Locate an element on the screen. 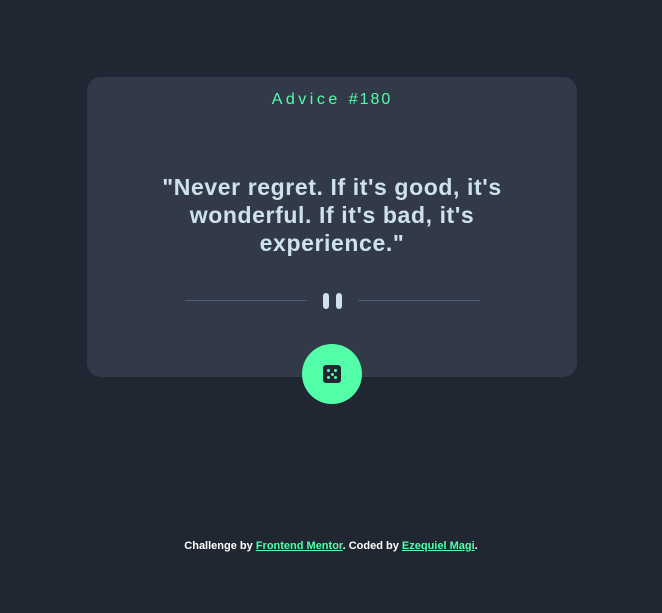 The width and height of the screenshot is (662, 613). dice-icon is located at coordinates (332, 374).